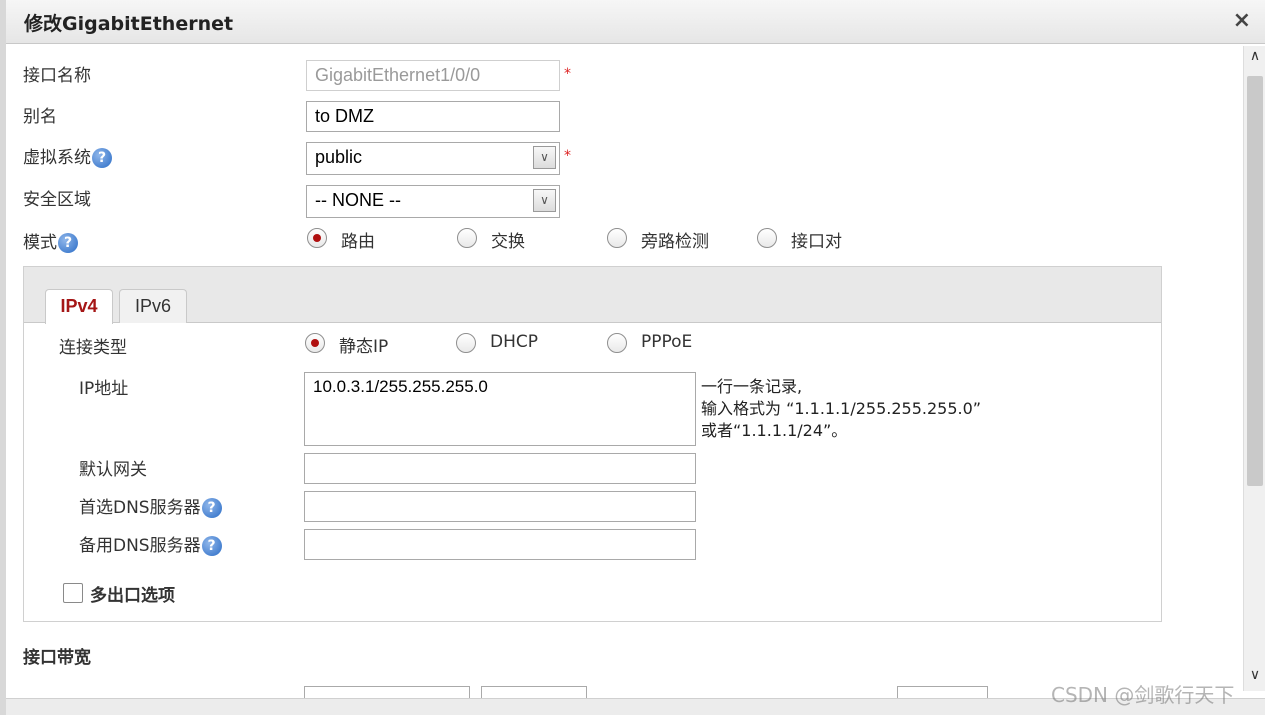 This screenshot has height=715, width=1265. I want to click on connection-option-label: DHCP, so click(514, 342).